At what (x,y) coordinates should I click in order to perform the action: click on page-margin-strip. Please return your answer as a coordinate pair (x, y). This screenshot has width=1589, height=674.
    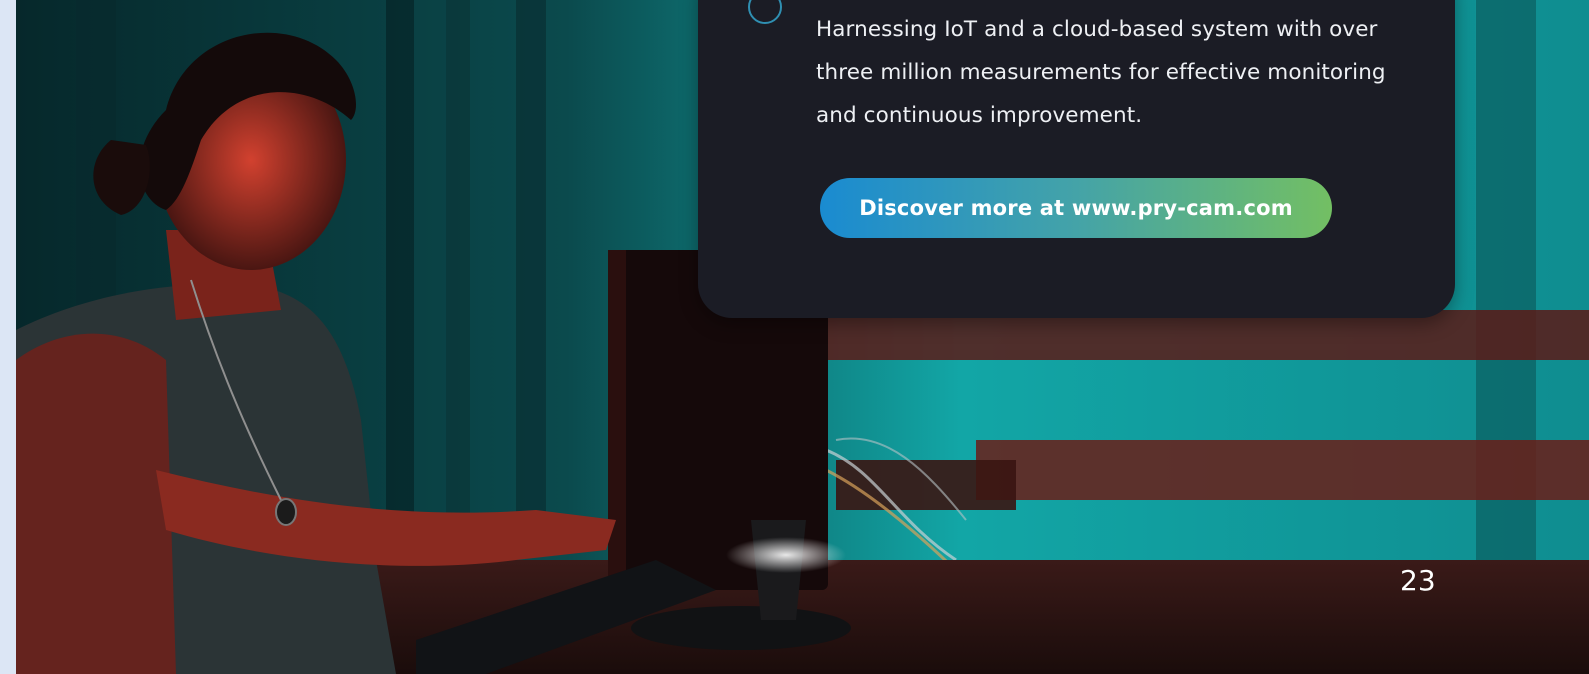
    Looking at the image, I should click on (8, 337).